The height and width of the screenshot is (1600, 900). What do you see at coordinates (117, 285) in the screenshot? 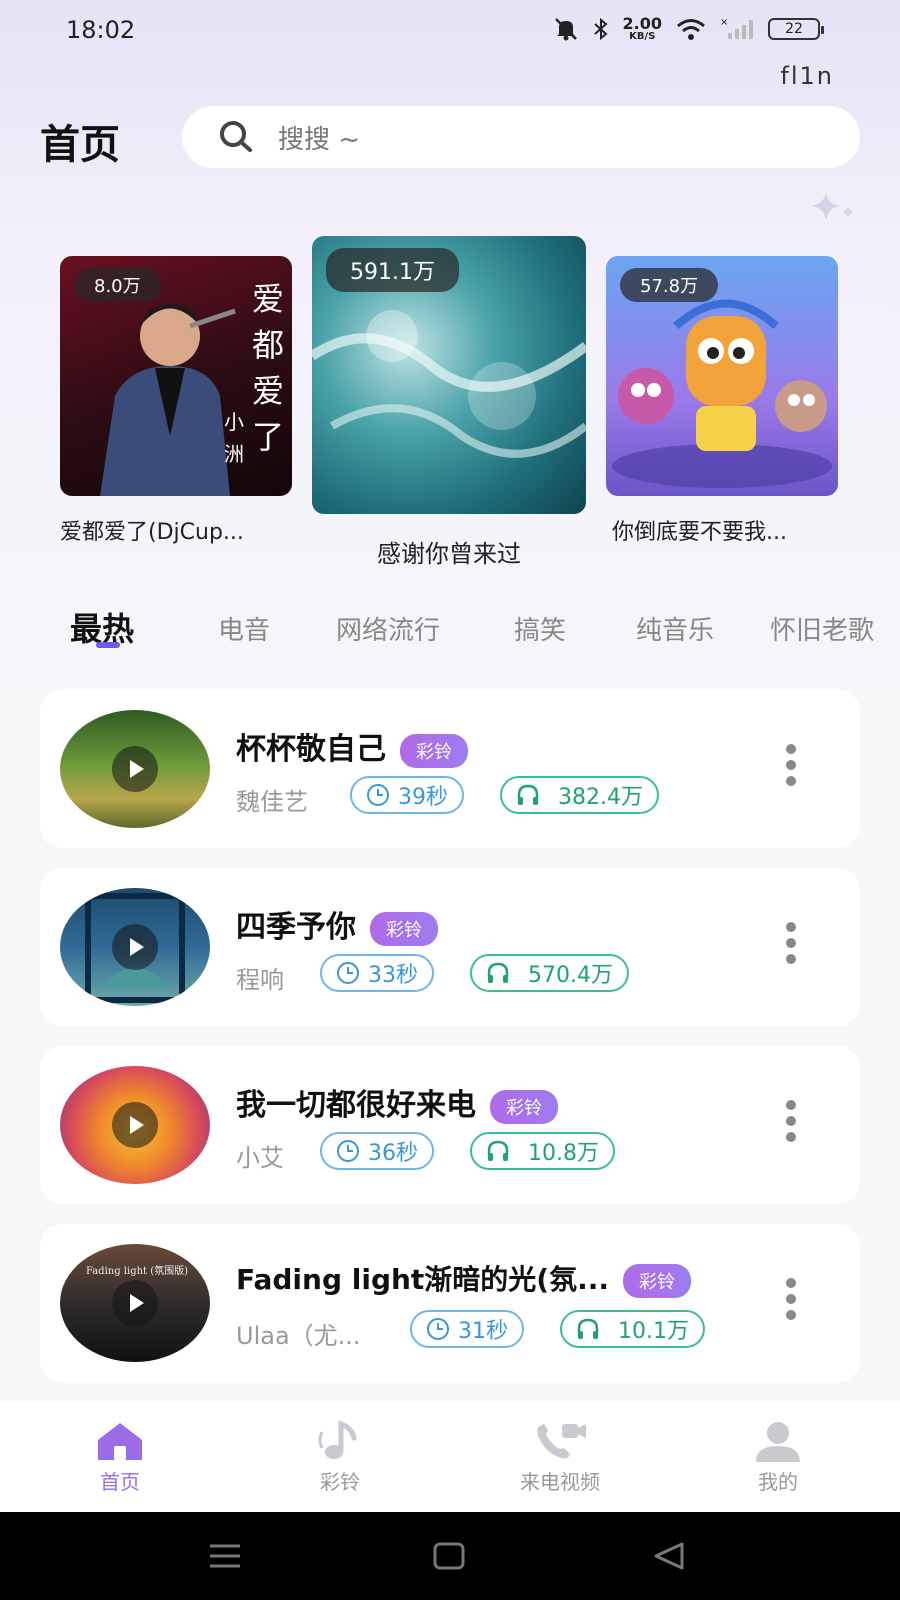
I see `banner-1-plays-badge: 8.0万` at bounding box center [117, 285].